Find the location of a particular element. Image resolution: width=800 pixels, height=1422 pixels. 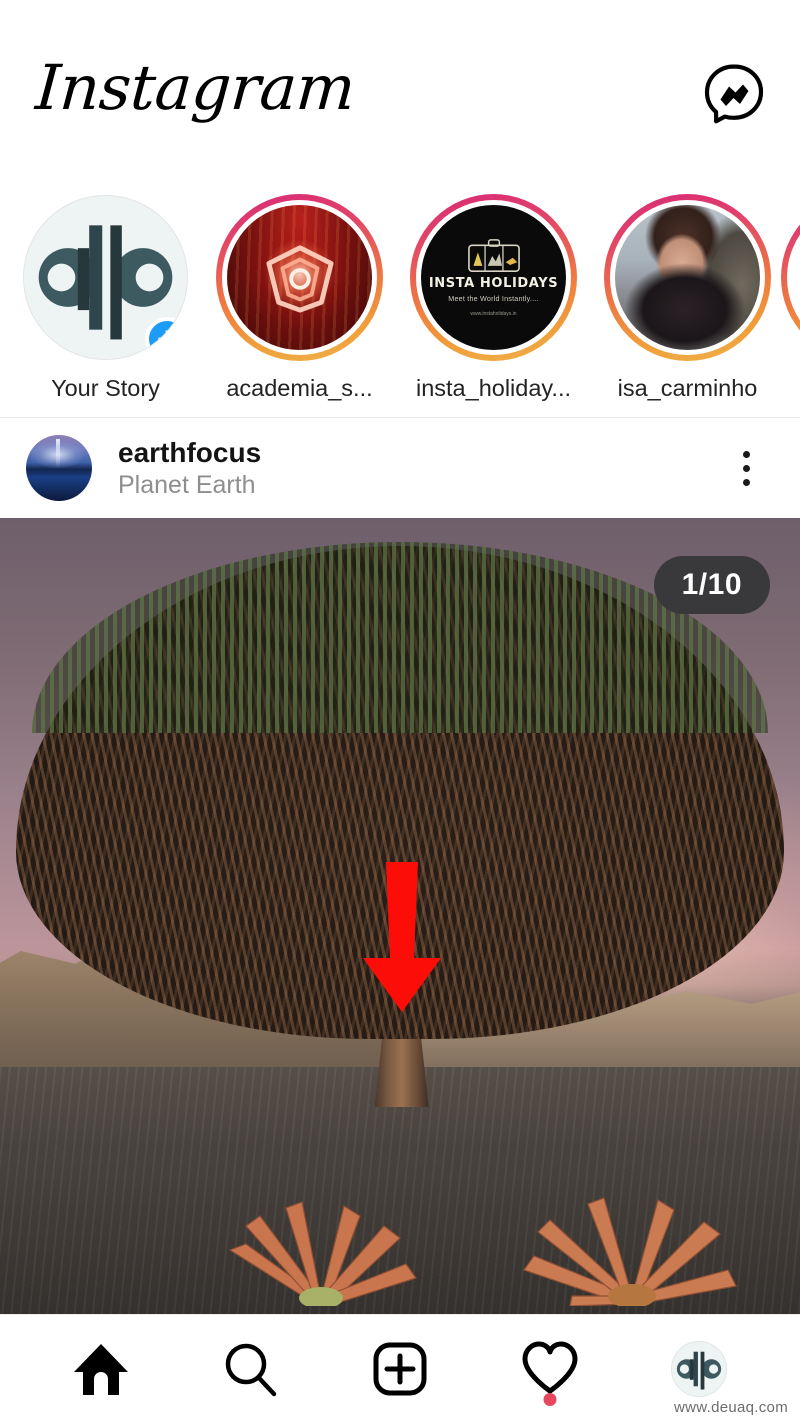

isa-carminho-avatar is located at coordinates (687, 277).